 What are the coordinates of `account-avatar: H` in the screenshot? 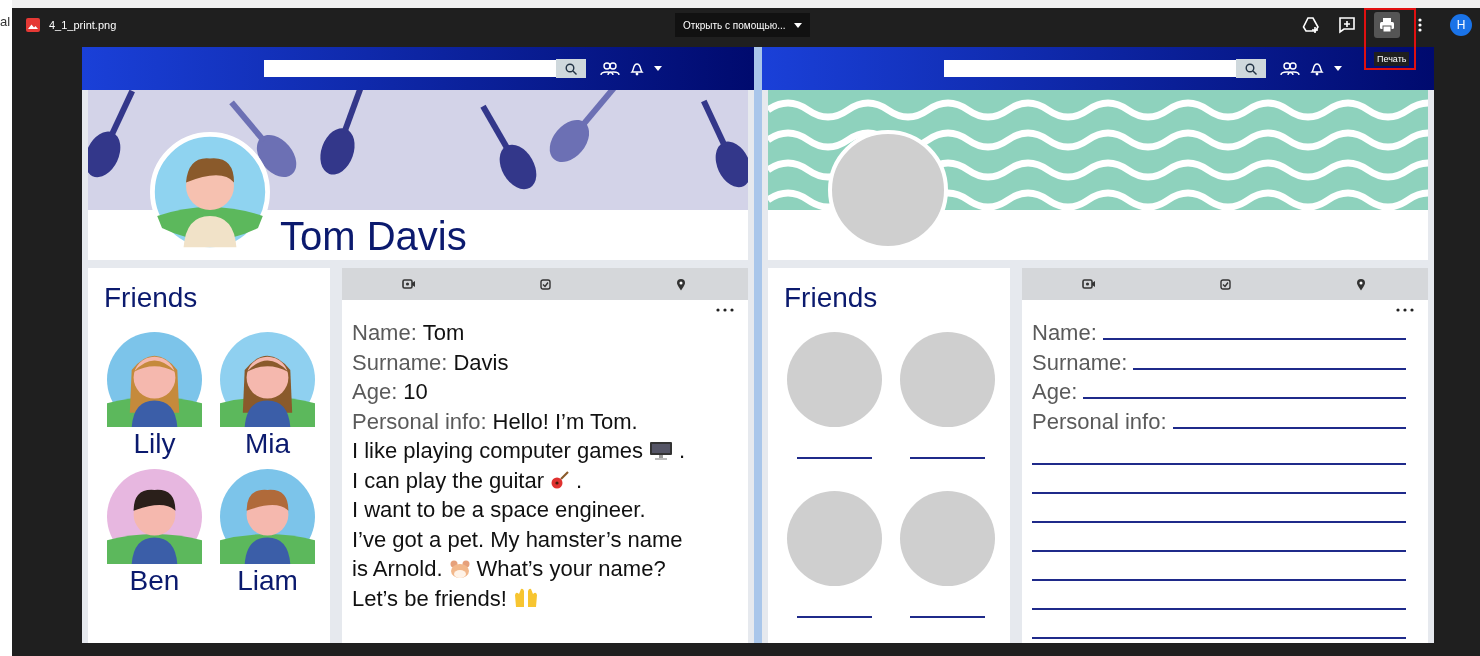 It's located at (1461, 25).